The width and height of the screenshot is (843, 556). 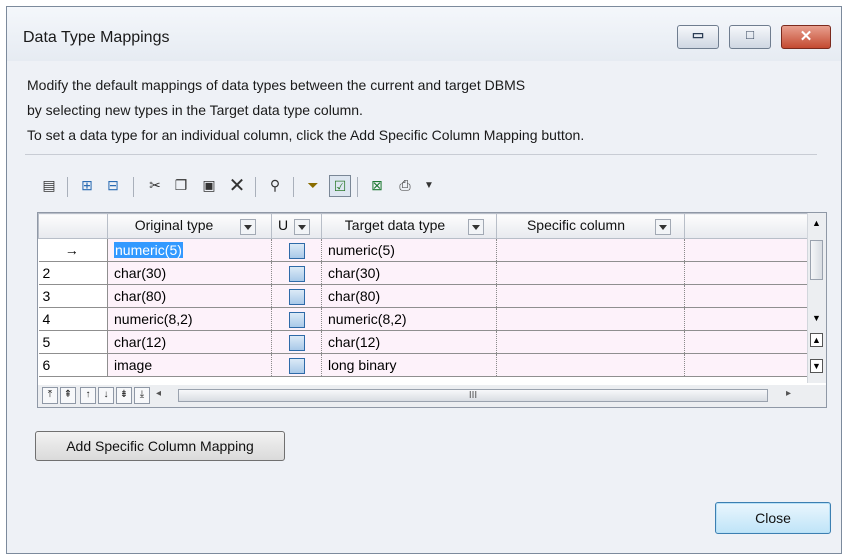 I want to click on column-header-empty, so click(x=746, y=226).